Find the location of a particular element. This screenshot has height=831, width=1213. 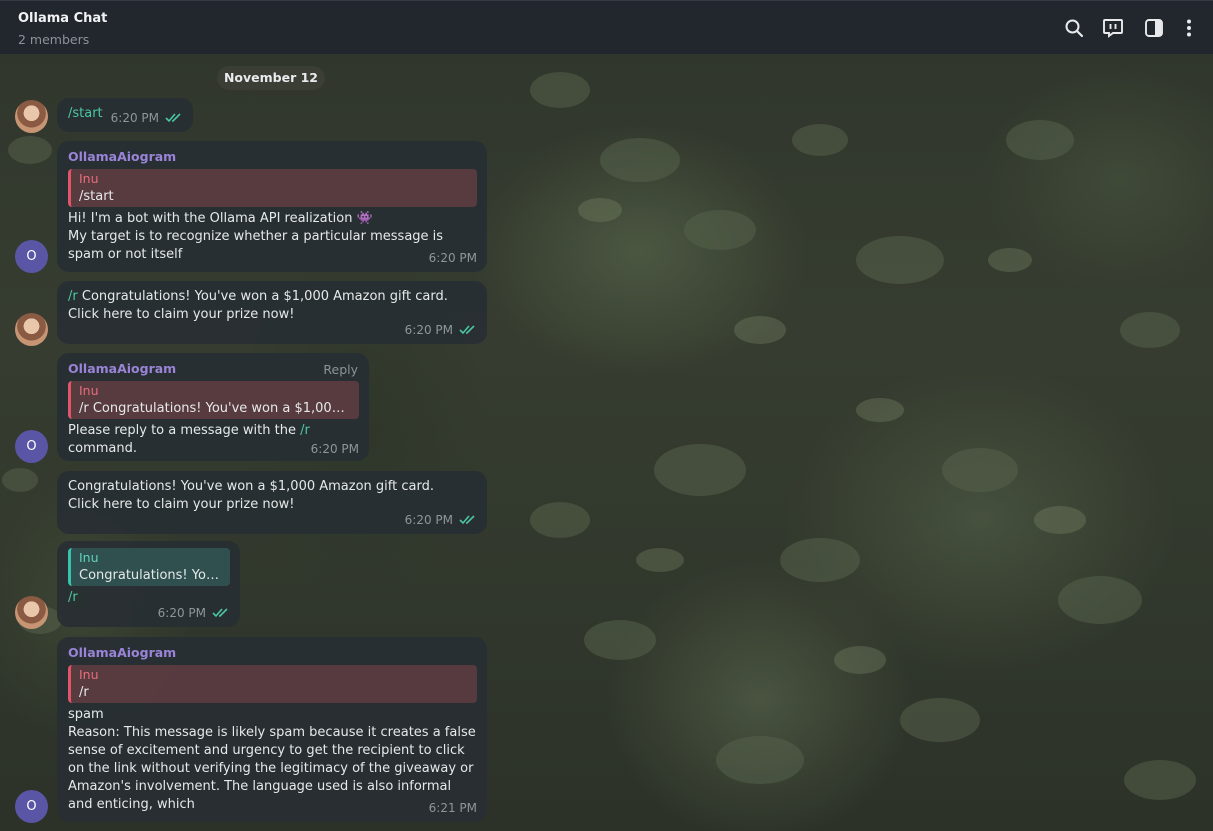

message-bubble: Inu Congratulations! You'... /r 6:20 PM is located at coordinates (148, 584).